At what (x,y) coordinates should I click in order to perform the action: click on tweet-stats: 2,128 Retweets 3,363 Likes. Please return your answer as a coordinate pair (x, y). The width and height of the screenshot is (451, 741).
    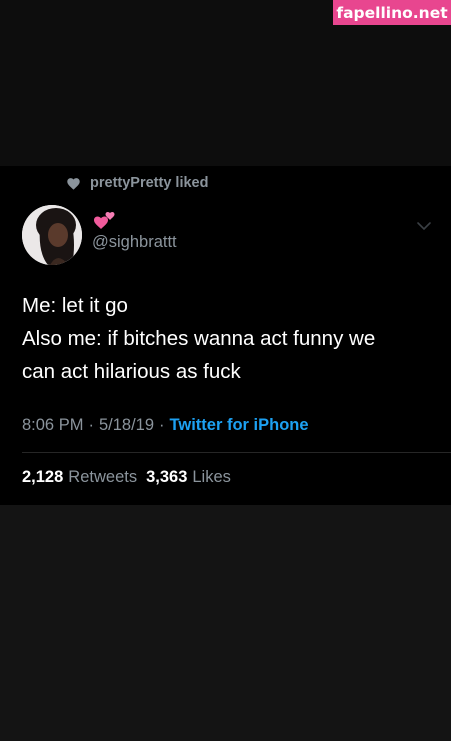
    Looking at the image, I should click on (131, 477).